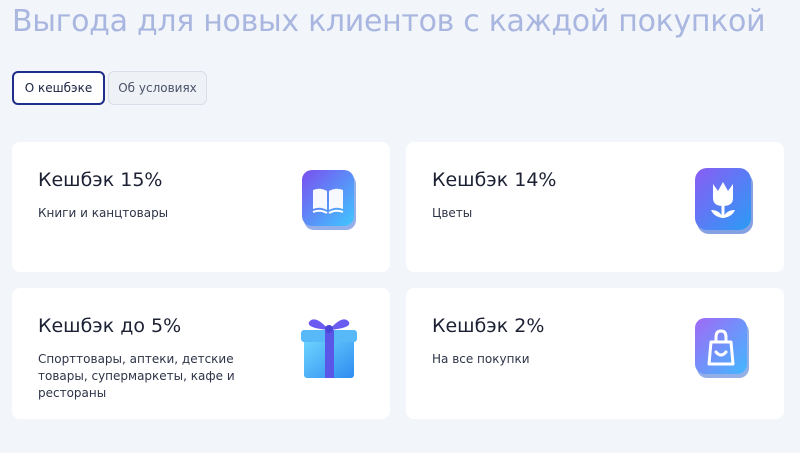  Describe the element at coordinates (595, 207) in the screenshot. I see `cashback-card-flowers: Кешбэк 14% Цветы` at that location.